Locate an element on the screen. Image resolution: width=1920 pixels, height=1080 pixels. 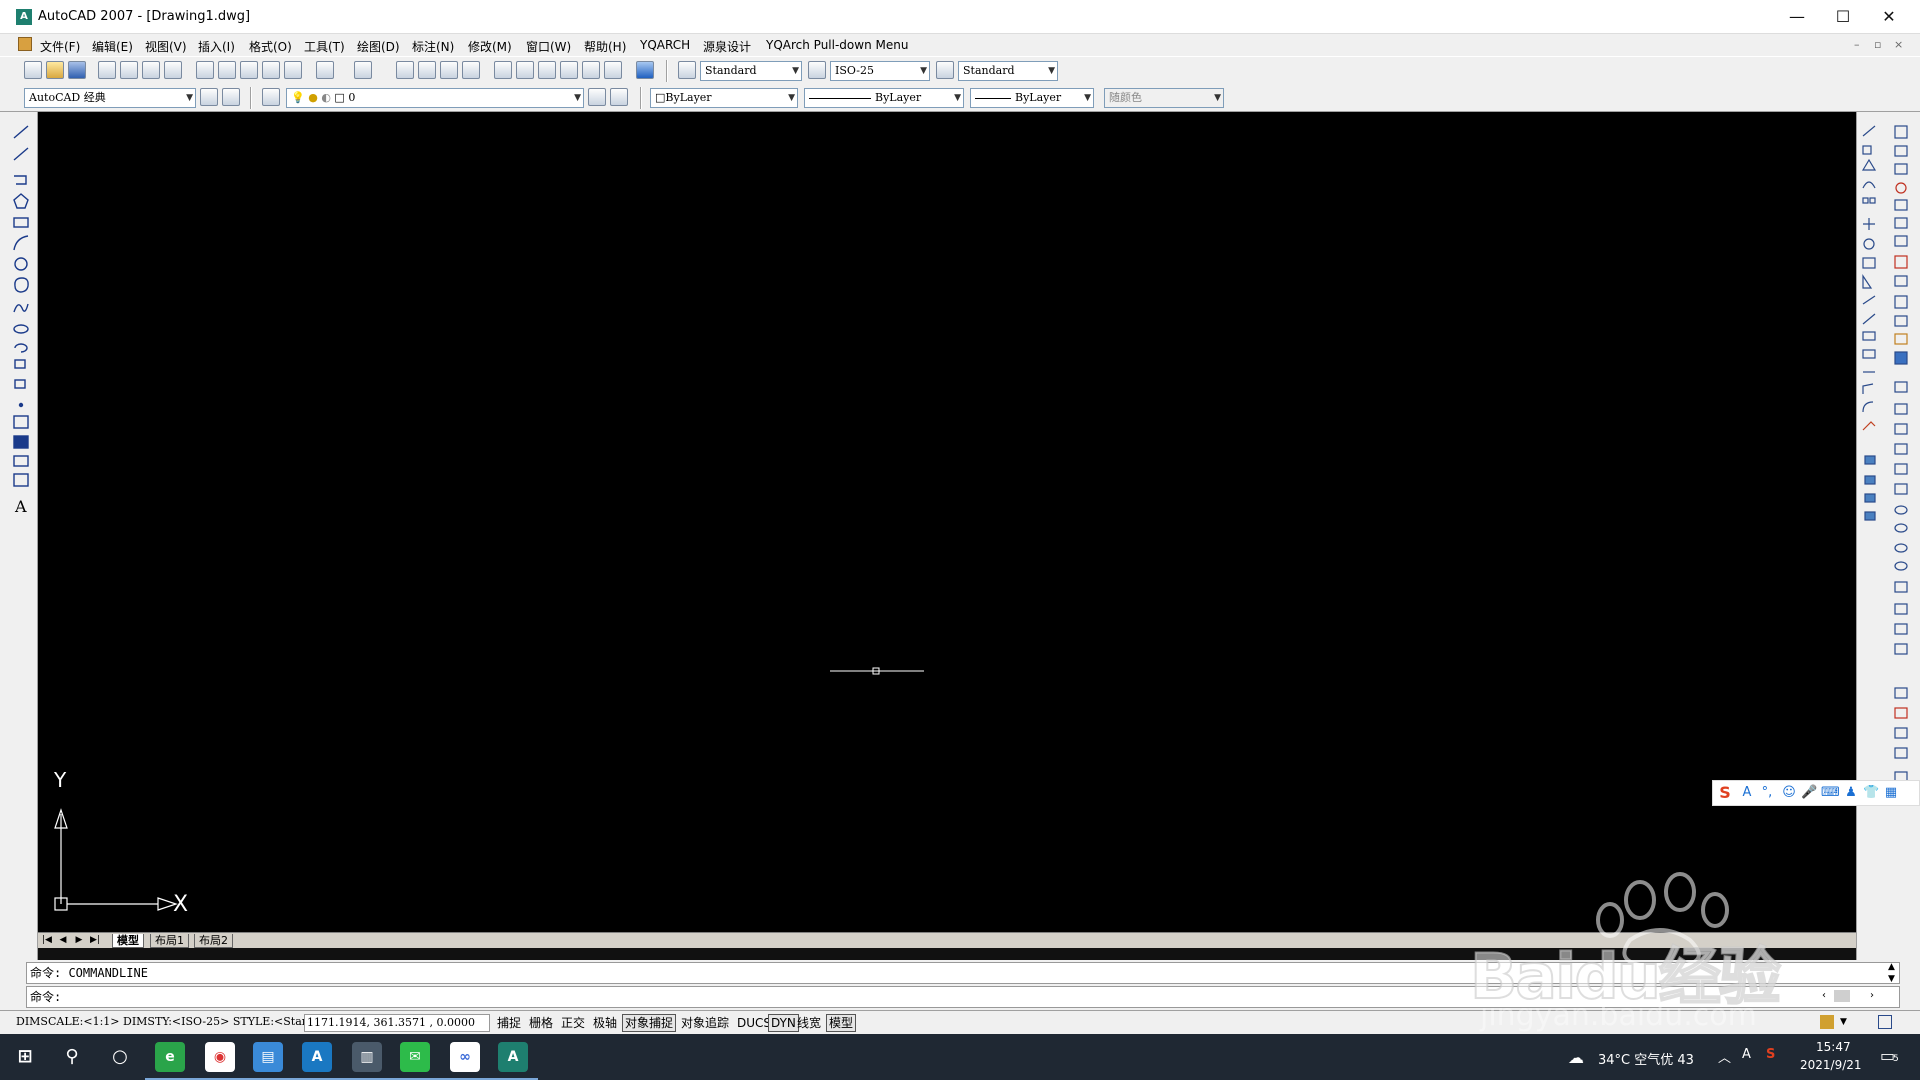
scroll-left-icon: ‹ is located at coordinates (1824, 995).